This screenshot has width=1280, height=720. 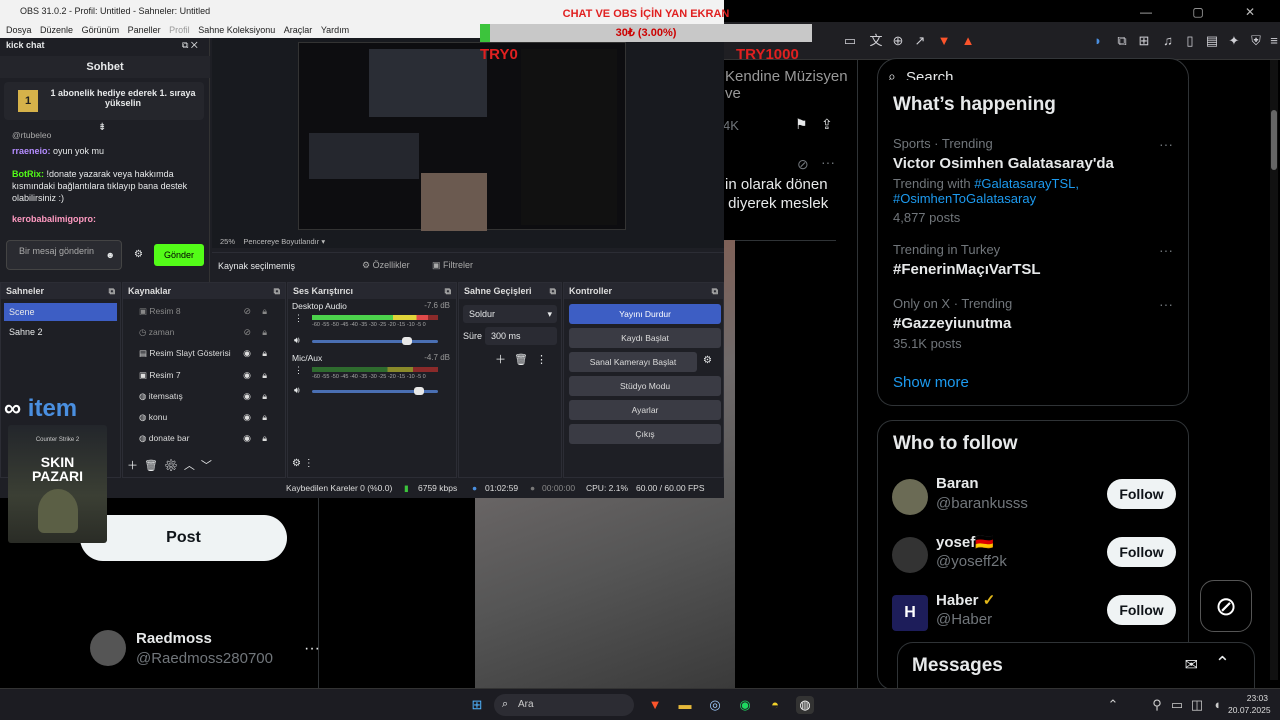 I want to click on share-post-icon: ⇪, so click(x=827, y=124).